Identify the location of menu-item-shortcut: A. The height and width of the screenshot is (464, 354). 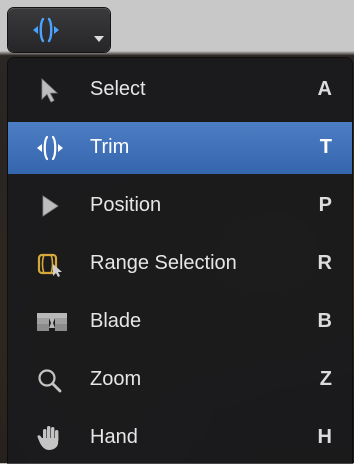
(324, 89).